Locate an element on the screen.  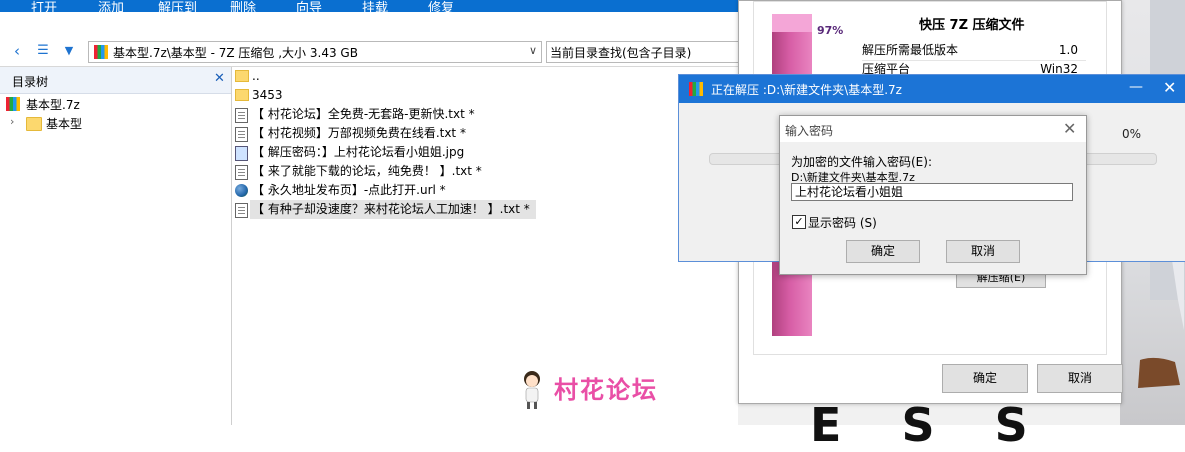
cartoon-girl-icon is located at coordinates (532, 390).